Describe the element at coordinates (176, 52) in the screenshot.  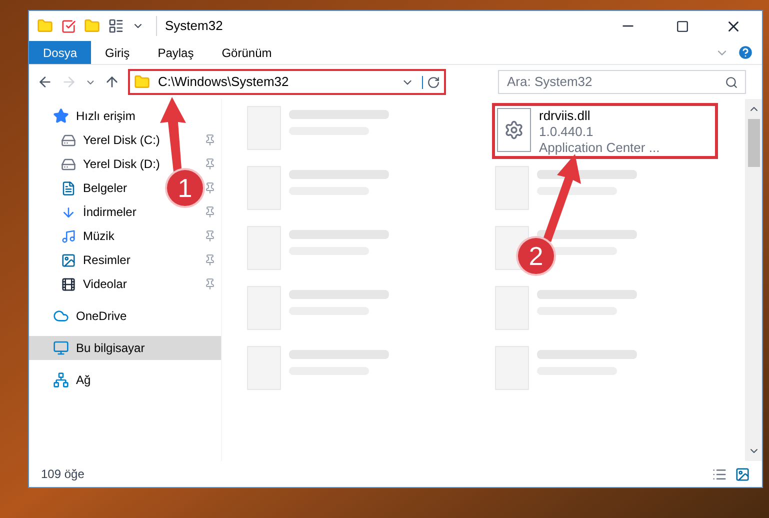
I see `ribbon-tab: Paylaş` at that location.